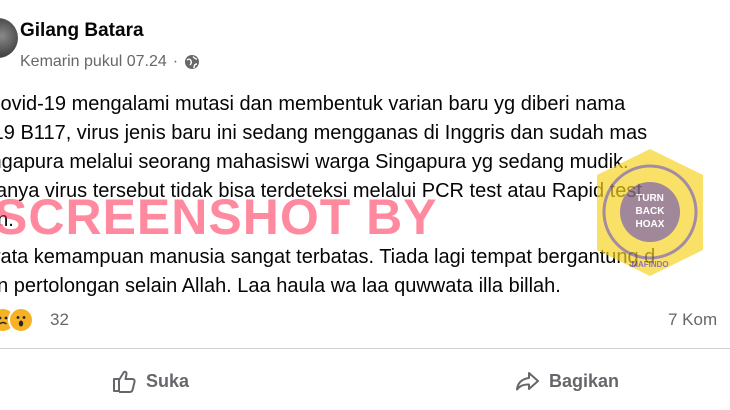 This screenshot has width=730, height=410. I want to click on comment-count: 7 Kom, so click(692, 320).